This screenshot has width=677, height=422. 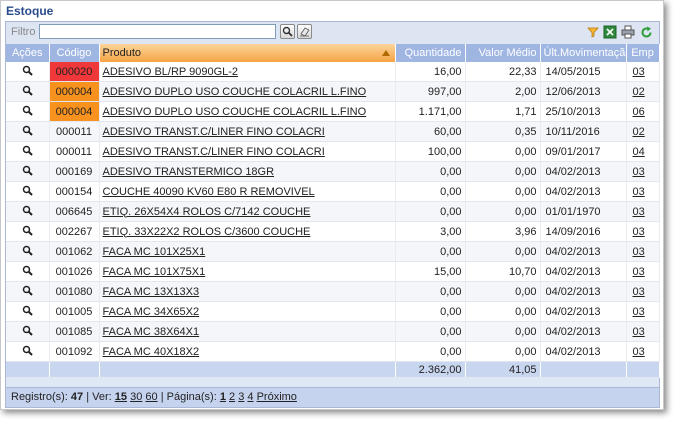 What do you see at coordinates (643, 369) in the screenshot?
I see `totals-empty-cell` at bounding box center [643, 369].